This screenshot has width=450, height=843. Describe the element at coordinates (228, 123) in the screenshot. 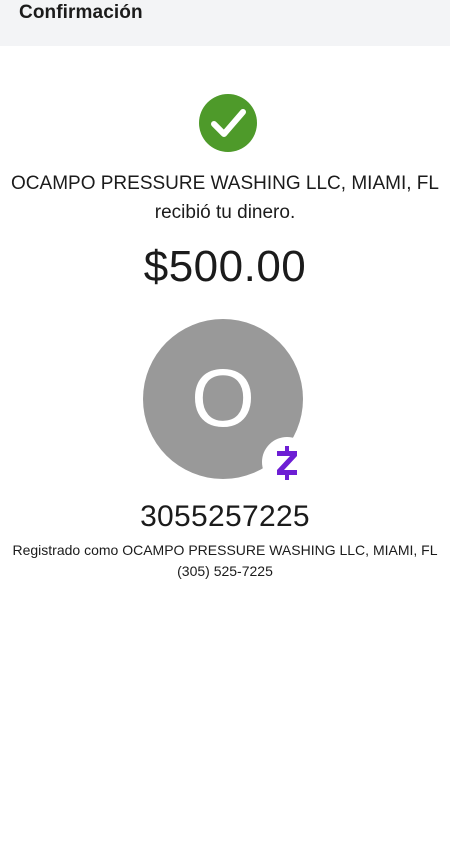

I see `check-circle-icon` at that location.